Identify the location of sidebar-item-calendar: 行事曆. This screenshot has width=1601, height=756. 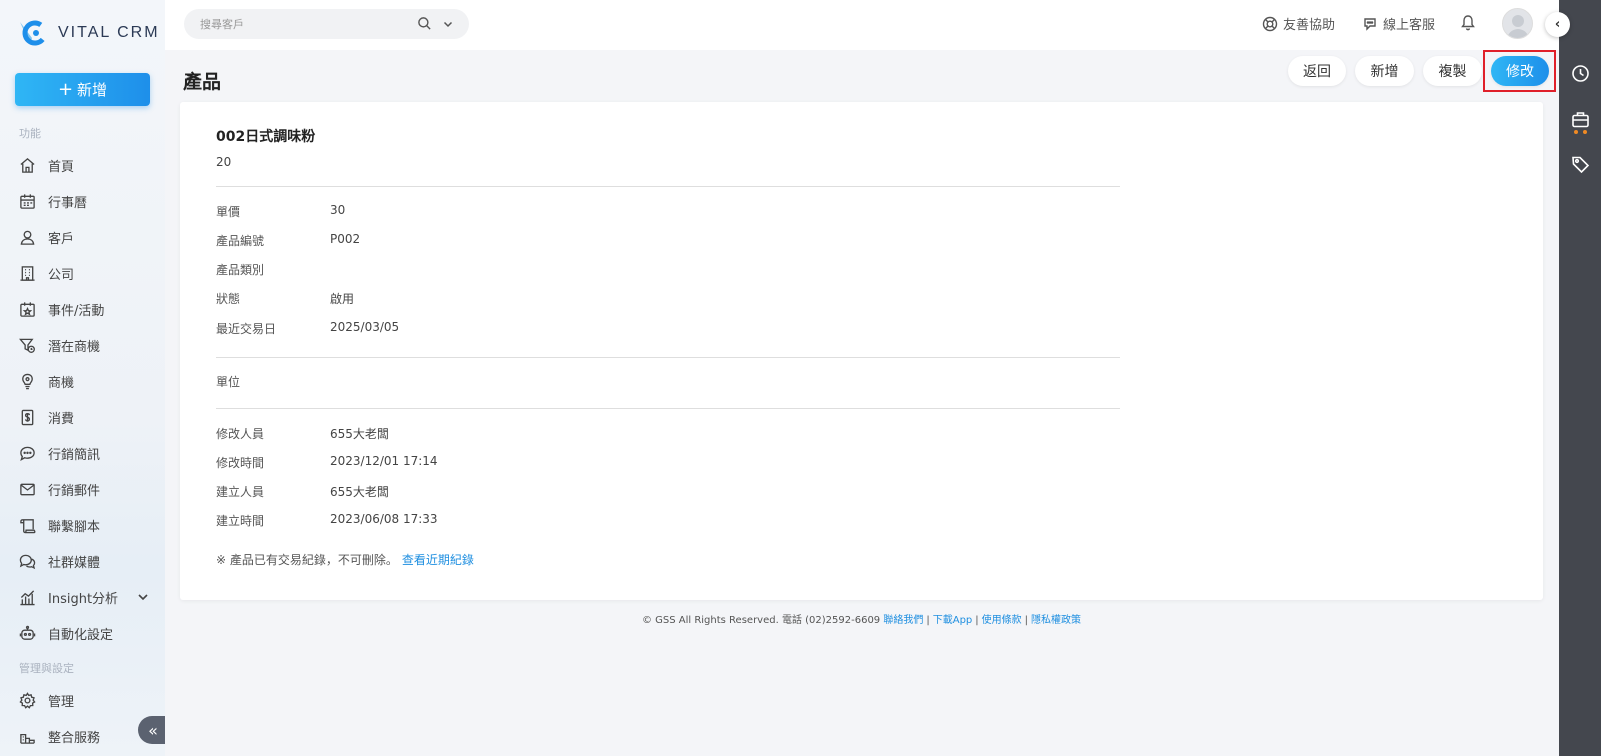
(84, 201).